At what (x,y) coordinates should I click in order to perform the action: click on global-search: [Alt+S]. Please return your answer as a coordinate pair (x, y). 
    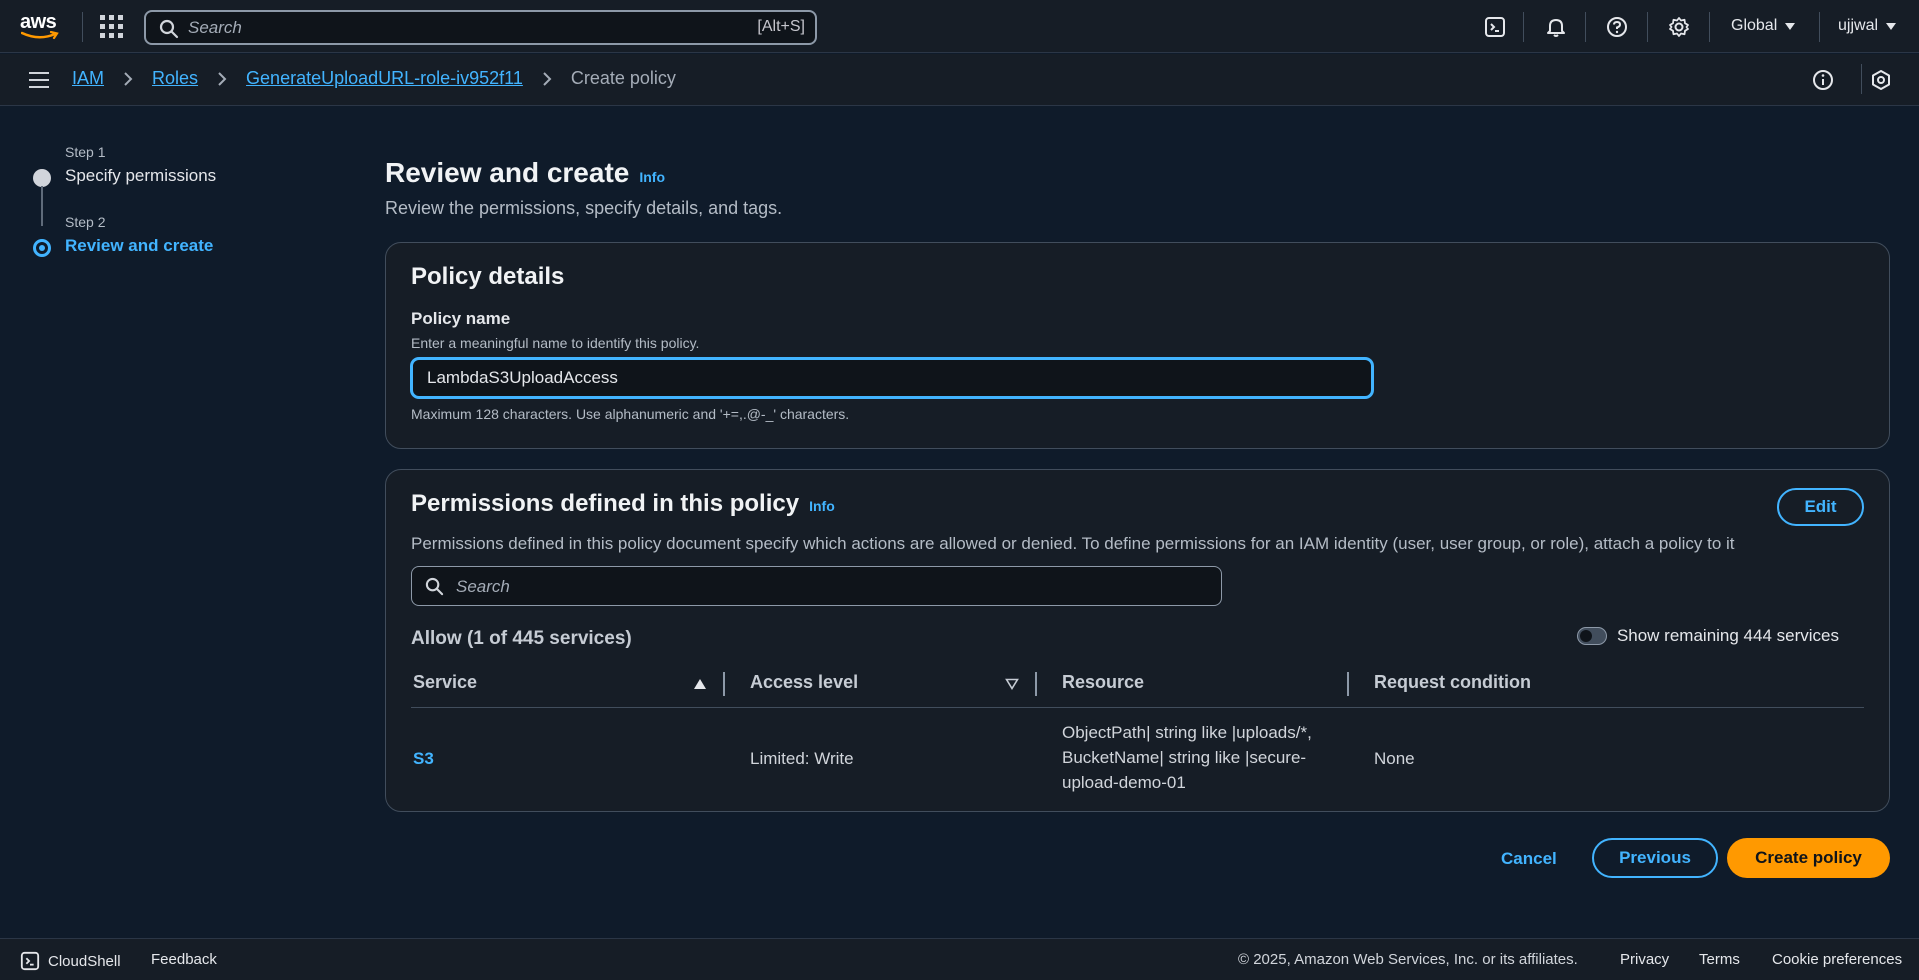
    Looking at the image, I should click on (480, 27).